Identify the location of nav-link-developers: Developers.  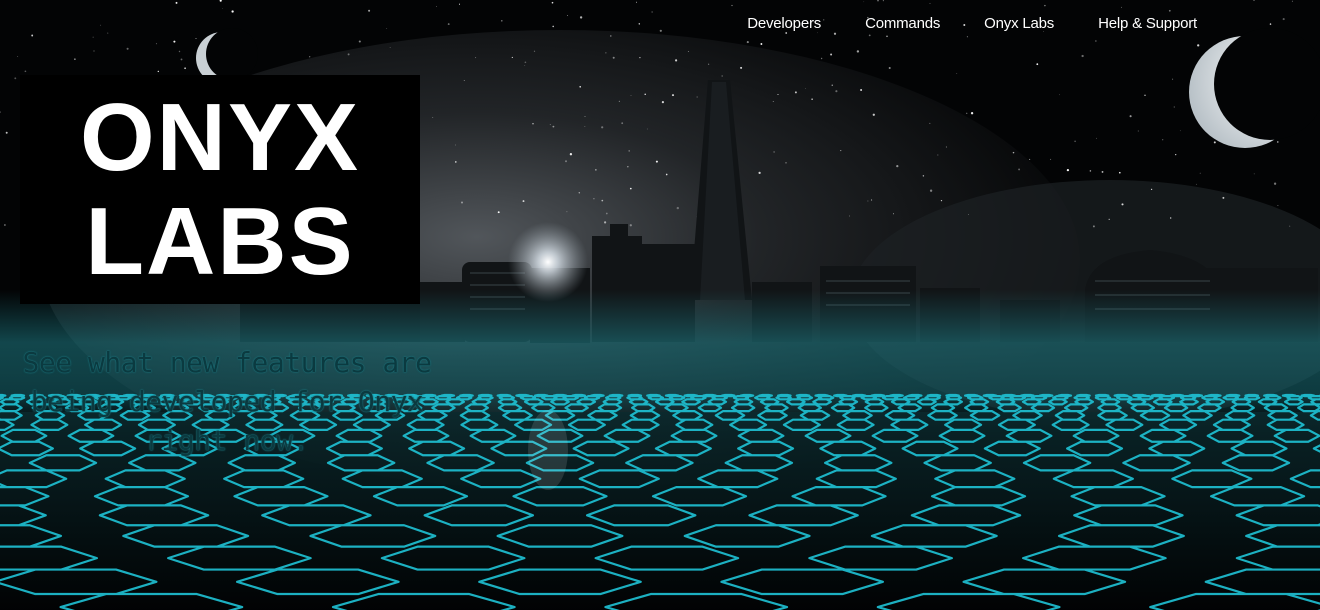
(784, 24).